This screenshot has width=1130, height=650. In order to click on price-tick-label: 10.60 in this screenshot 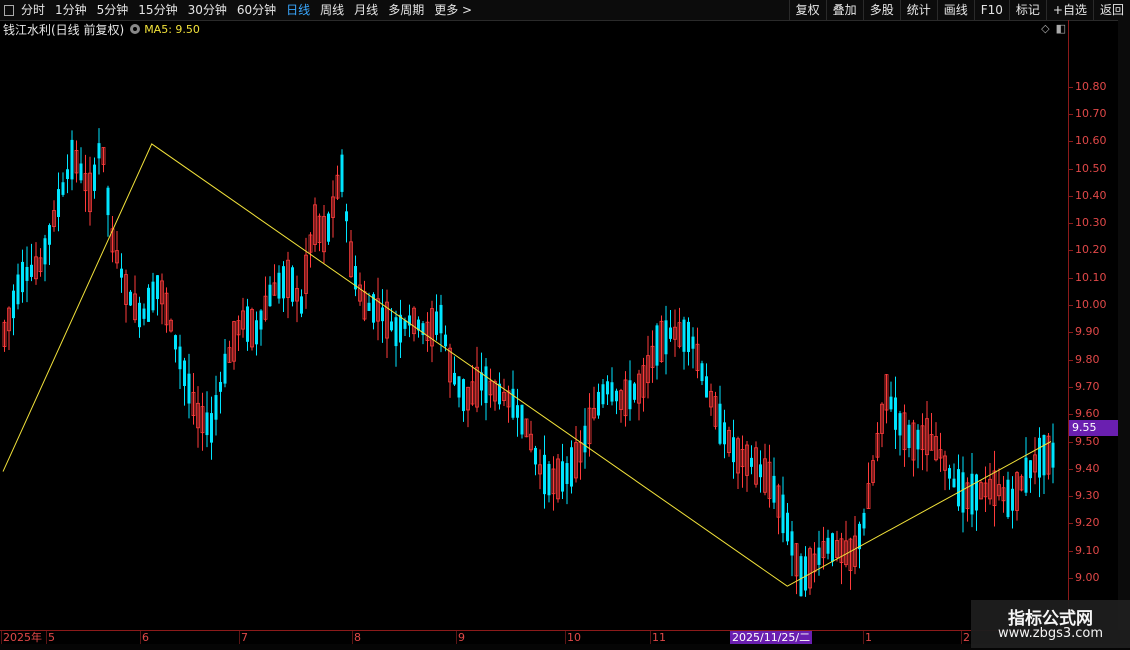, I will do `click(1091, 141)`.